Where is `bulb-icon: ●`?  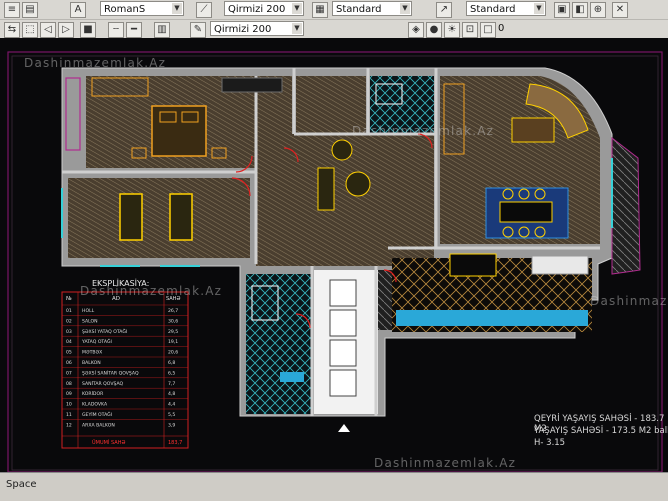
bulb-icon: ● is located at coordinates (434, 30).